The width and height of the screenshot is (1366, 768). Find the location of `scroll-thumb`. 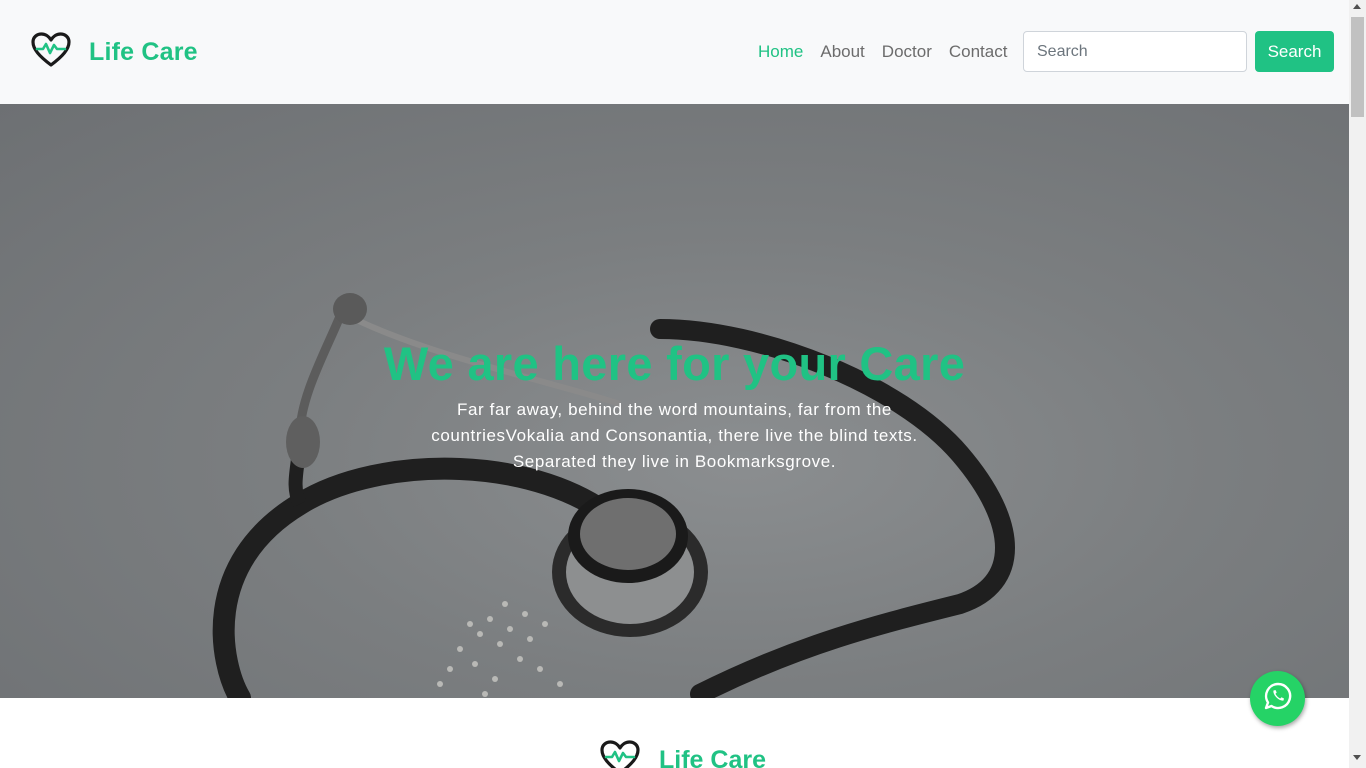

scroll-thumb is located at coordinates (1357, 67).